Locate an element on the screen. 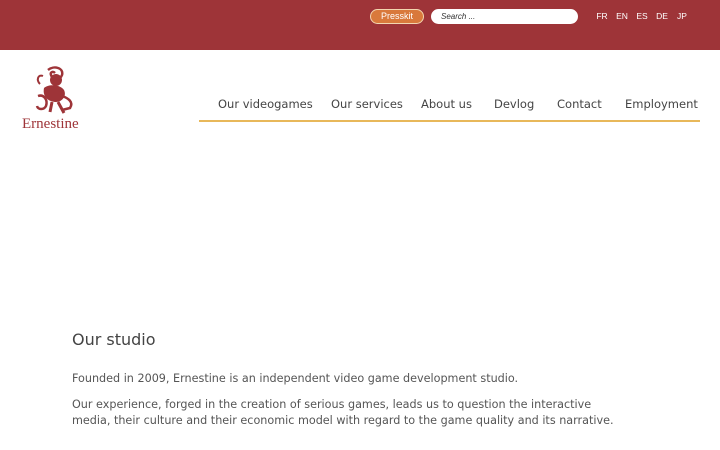  top-bar: Presskit FR EN ES DE JP is located at coordinates (360, 25).